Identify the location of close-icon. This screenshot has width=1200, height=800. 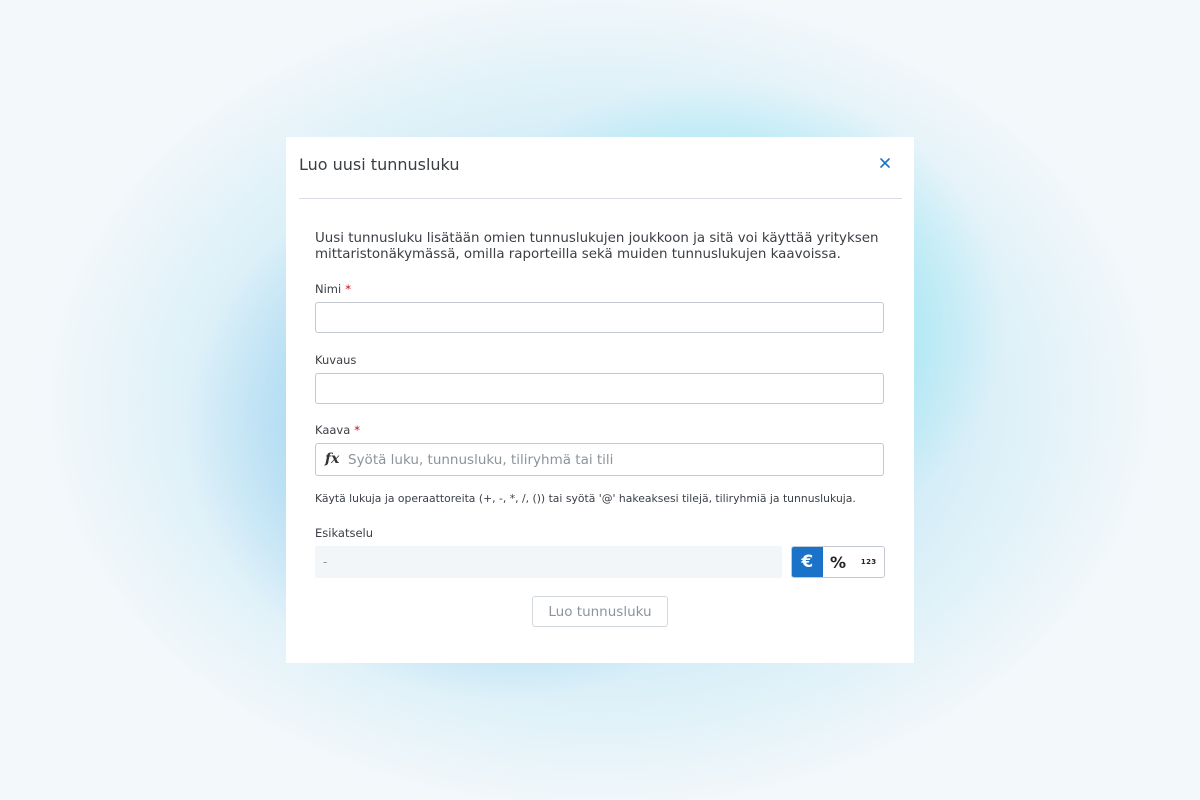
(885, 163).